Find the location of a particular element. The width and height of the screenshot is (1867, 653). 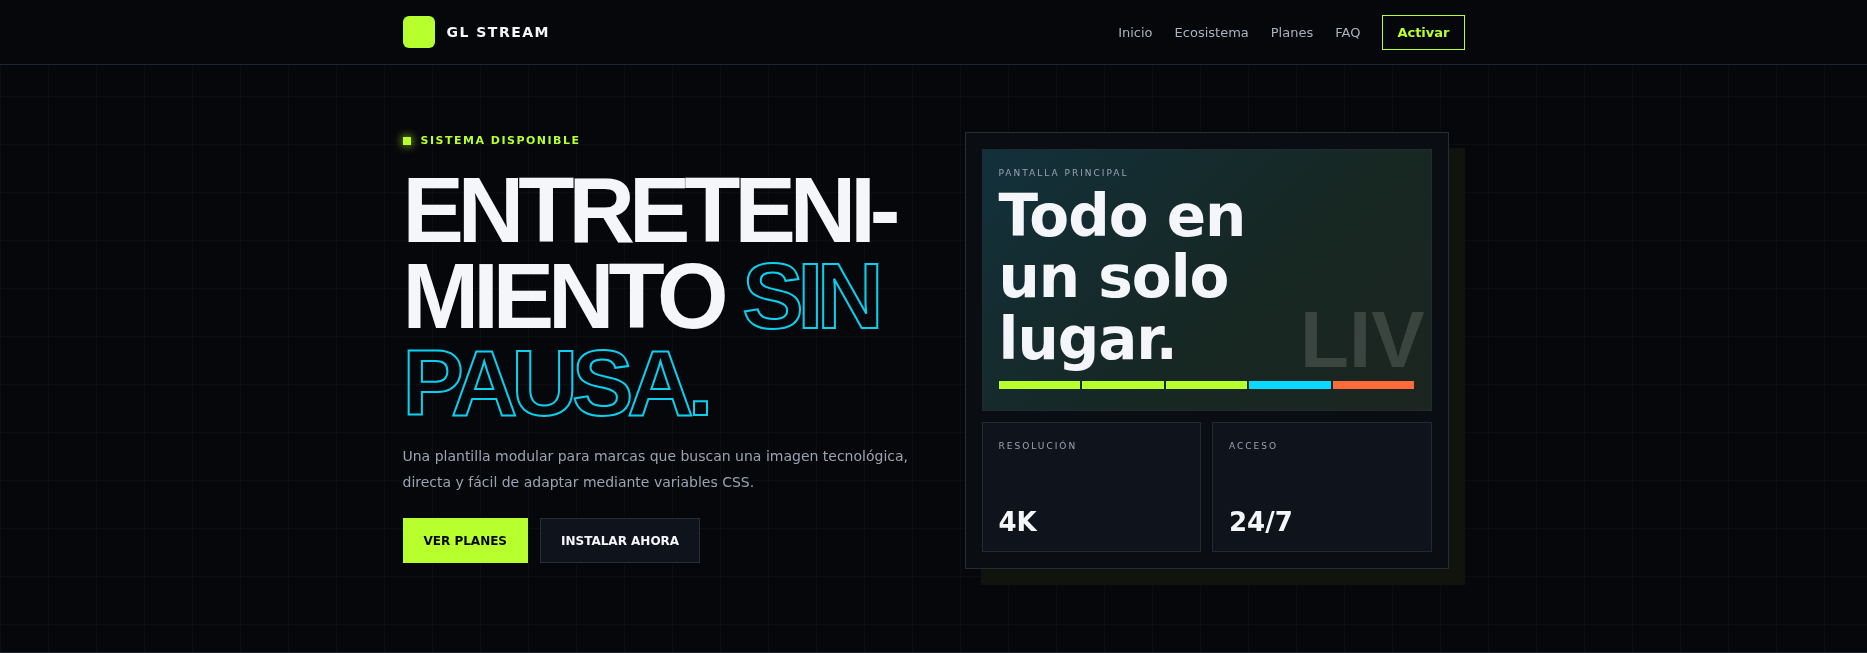

nav-link: Inicio is located at coordinates (1135, 32).